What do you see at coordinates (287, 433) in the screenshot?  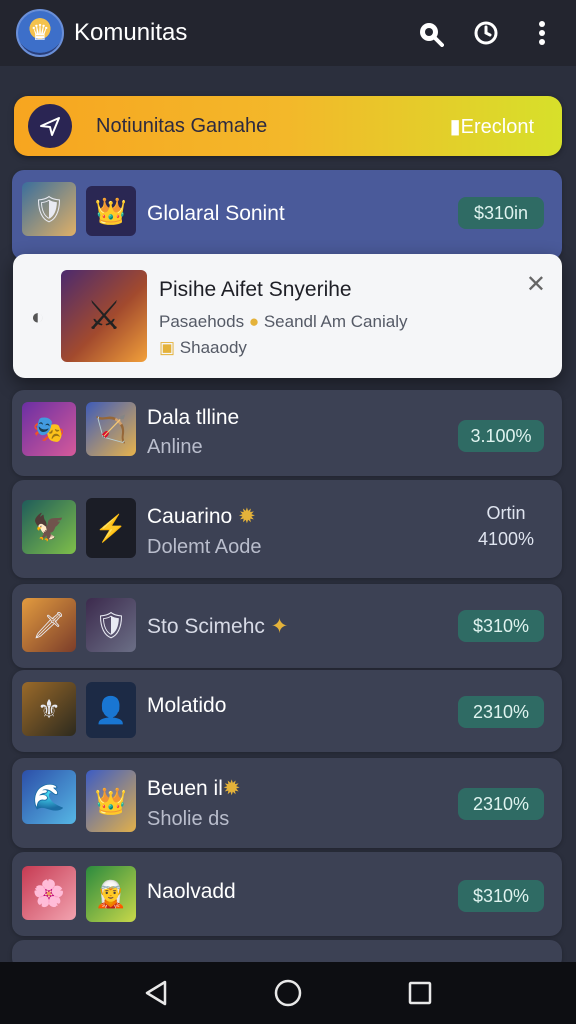 I see `list-item: 🎭 🏹 Dala tlline Anline 3.100%` at bounding box center [287, 433].